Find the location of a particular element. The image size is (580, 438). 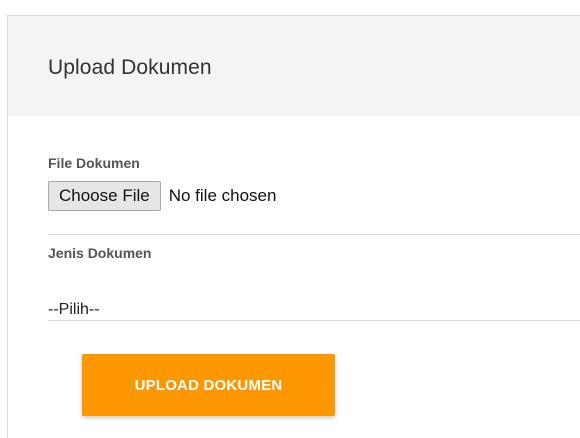

file-field-label: File Dokumen is located at coordinates (94, 163).